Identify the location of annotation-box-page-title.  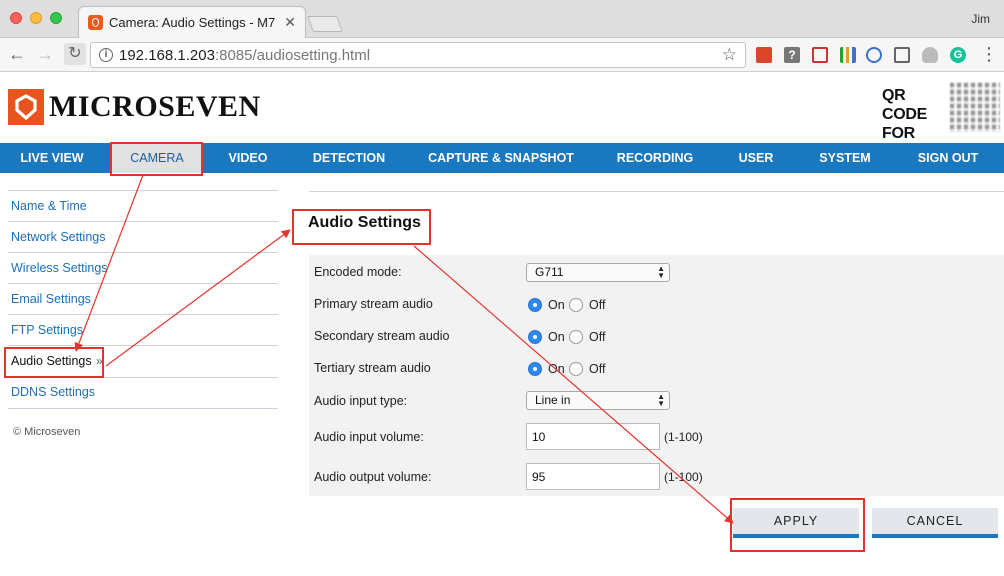
(361, 227).